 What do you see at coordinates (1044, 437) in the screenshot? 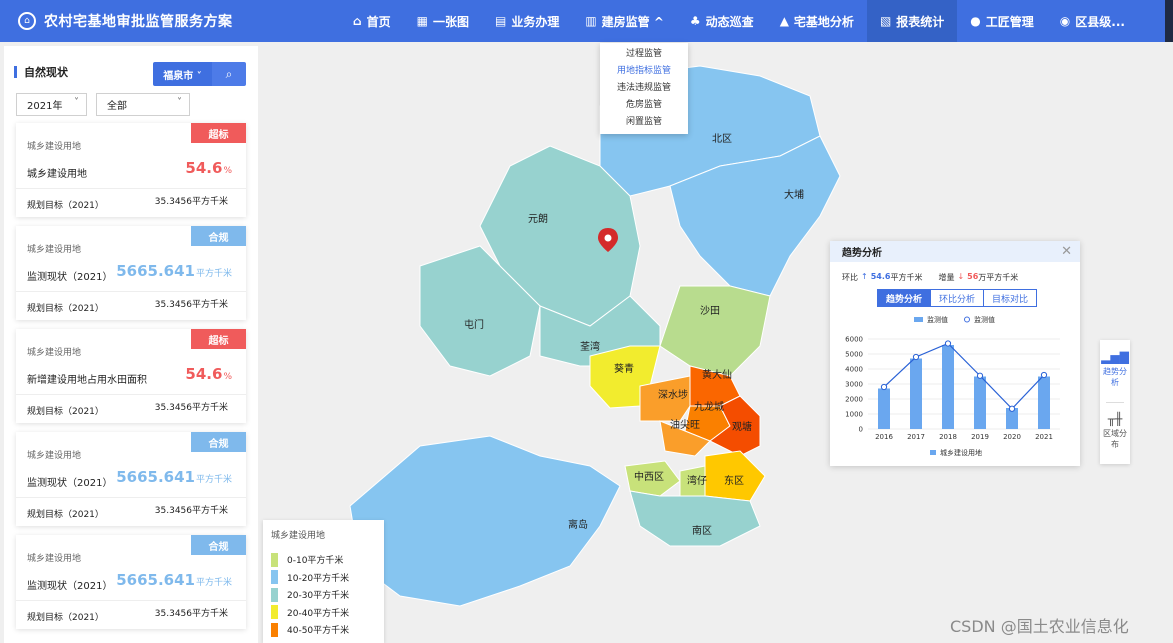
I see `x-tick-label: 2021` at bounding box center [1044, 437].